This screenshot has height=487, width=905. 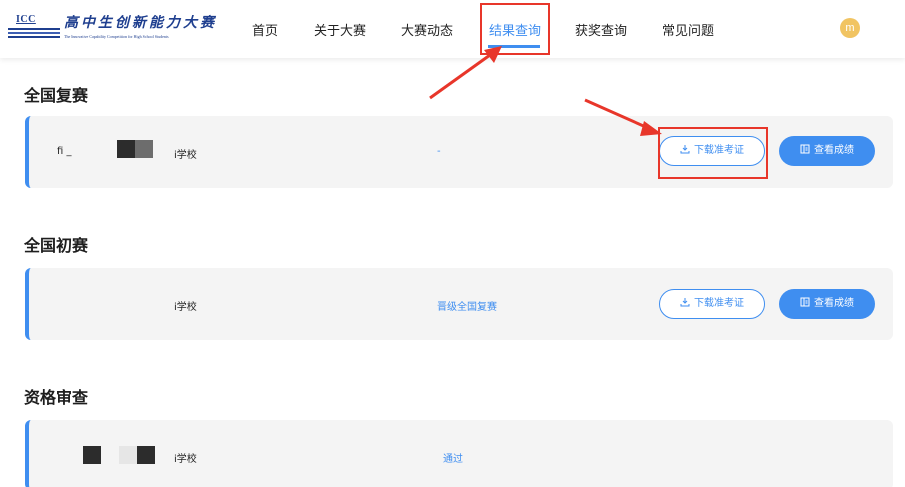 I want to click on nav-item-home: 首页, so click(x=265, y=29).